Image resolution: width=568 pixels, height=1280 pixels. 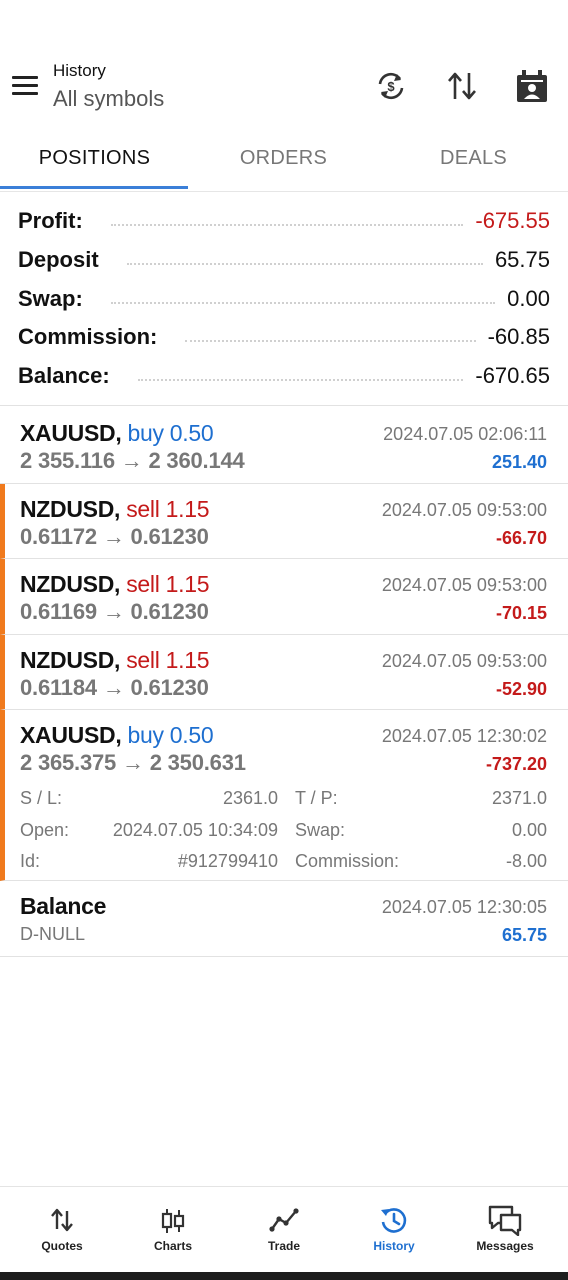 I want to click on nav-label: Messages, so click(x=505, y=1246).